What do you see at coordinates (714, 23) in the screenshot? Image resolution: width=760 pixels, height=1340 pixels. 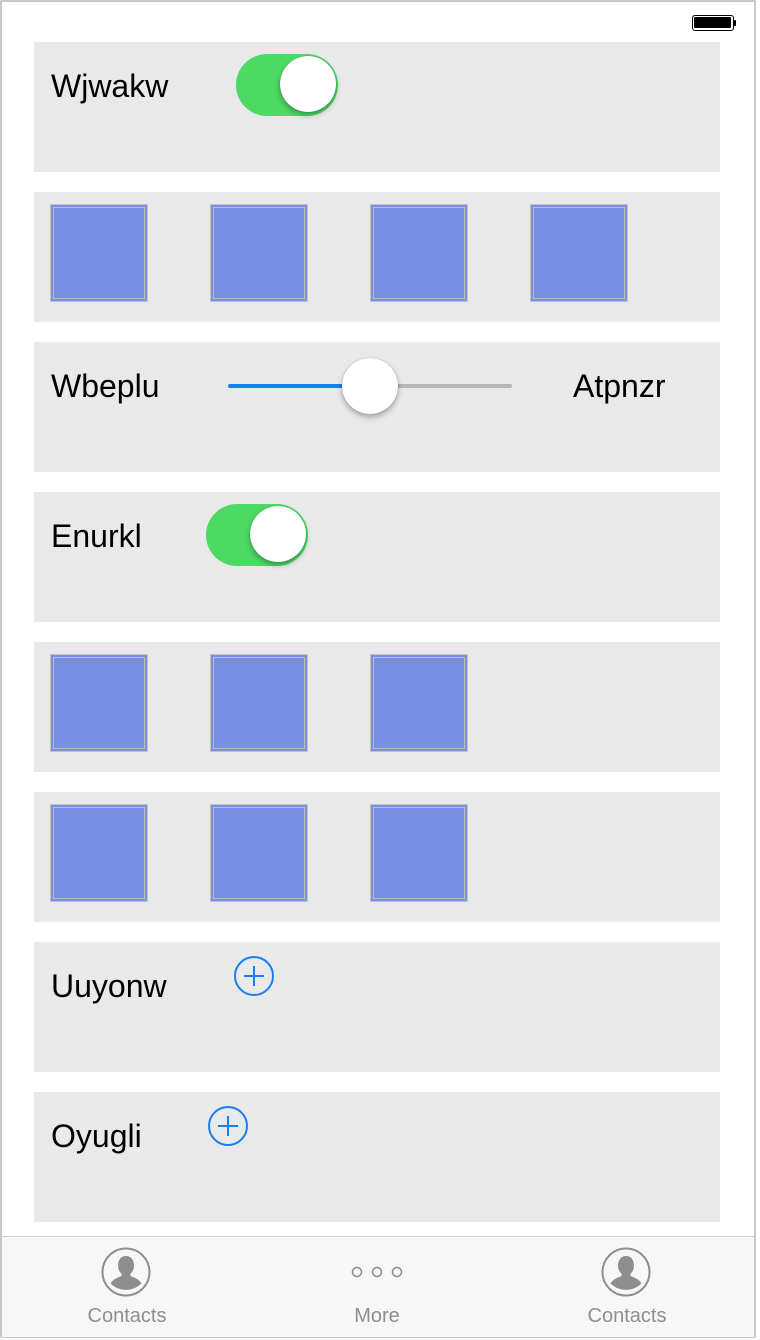 I see `battery-icon` at bounding box center [714, 23].